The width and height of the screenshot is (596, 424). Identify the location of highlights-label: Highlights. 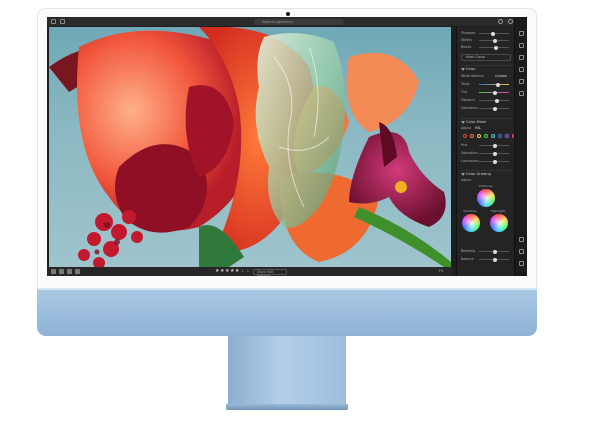
(498, 211).